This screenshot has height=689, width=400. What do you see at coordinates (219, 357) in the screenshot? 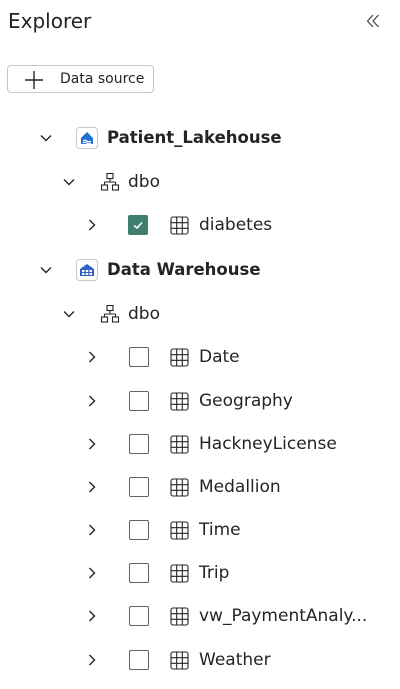
I see `table-name: Date` at bounding box center [219, 357].